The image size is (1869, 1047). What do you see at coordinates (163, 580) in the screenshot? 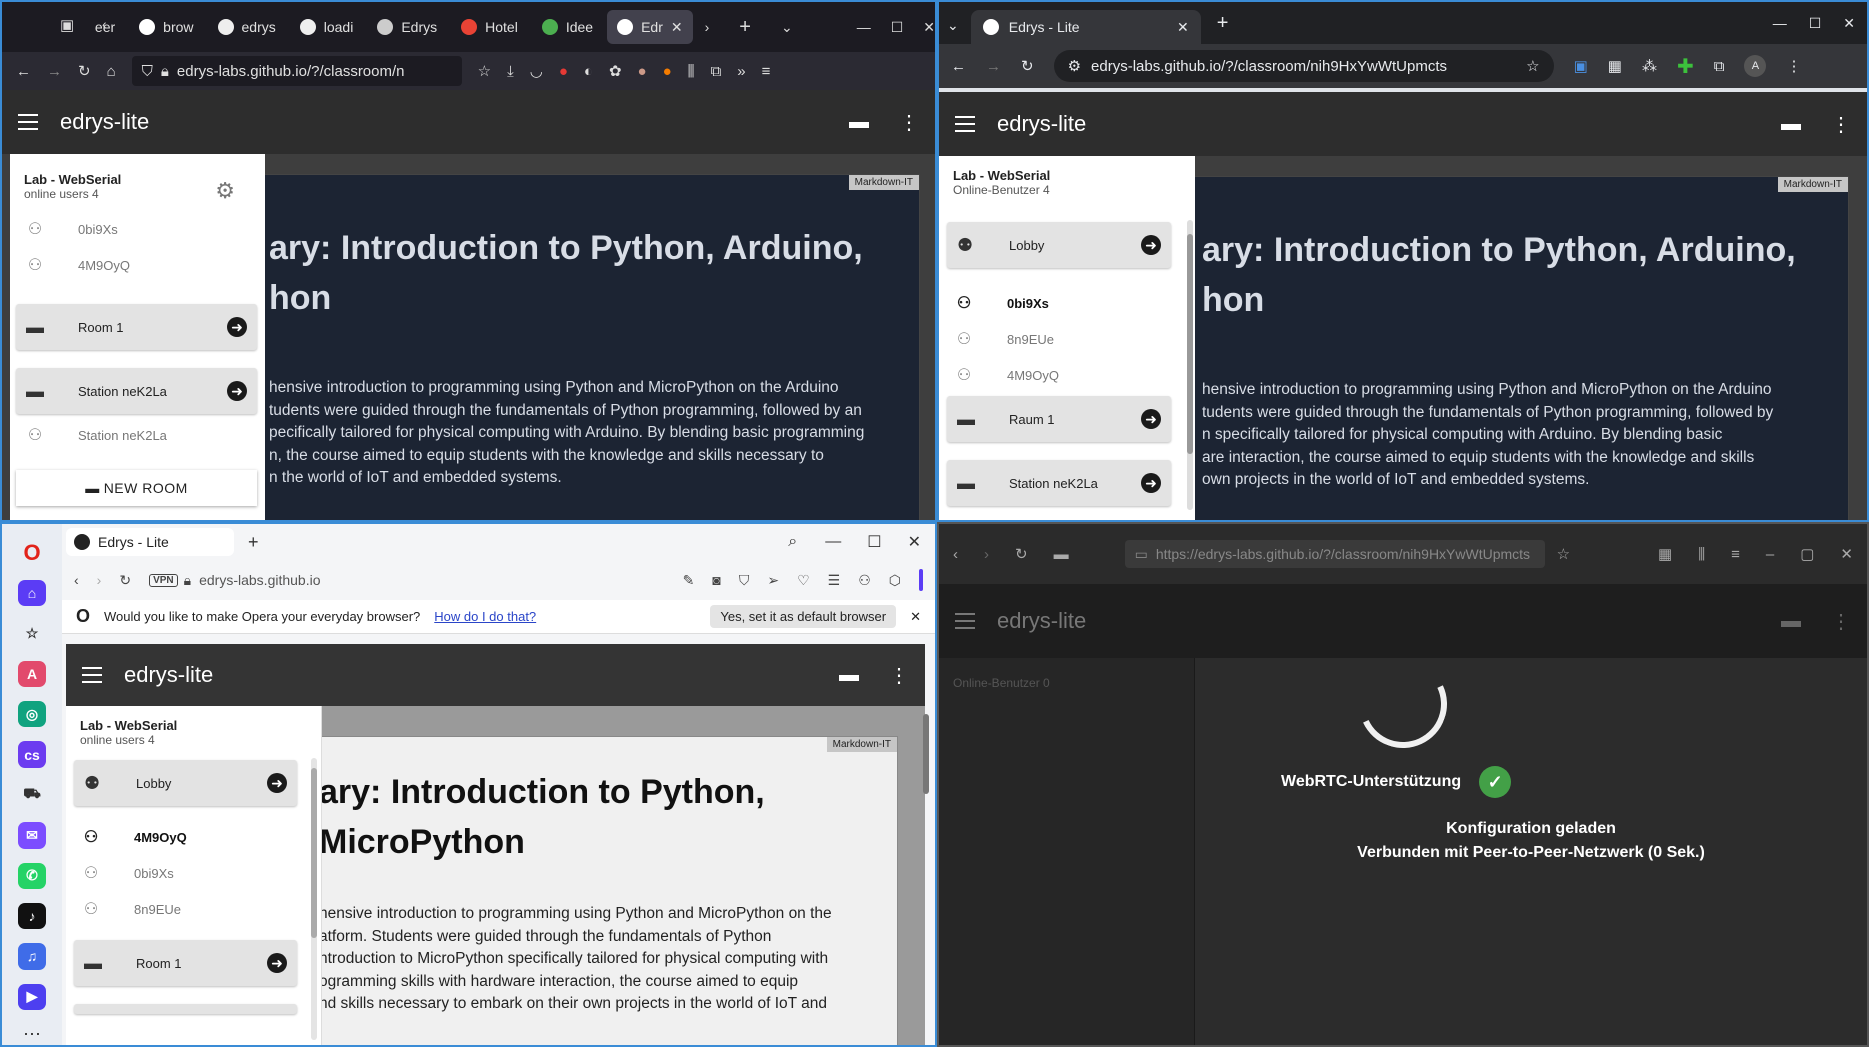
I see `vpn-badge: VPN` at bounding box center [163, 580].